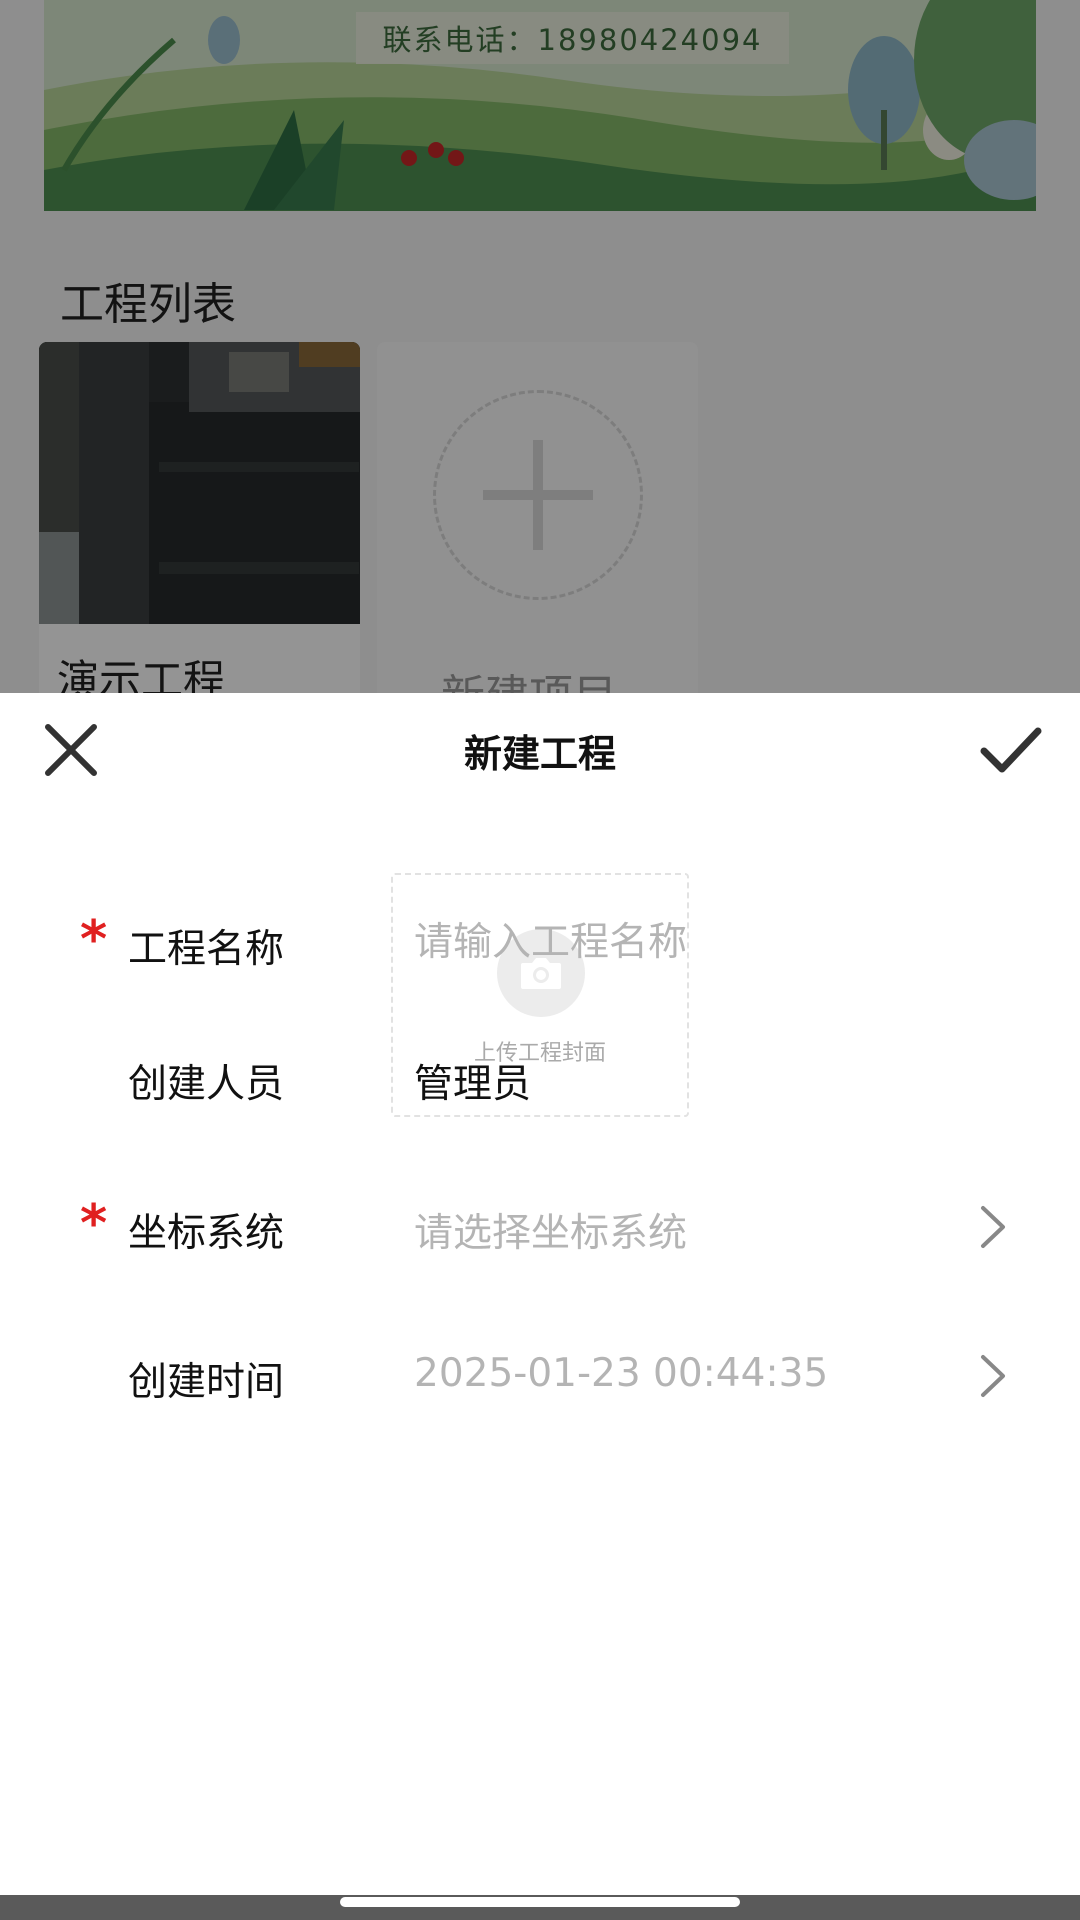  I want to click on created-time-value: 2025-01-23 00:44:35, so click(621, 1373).